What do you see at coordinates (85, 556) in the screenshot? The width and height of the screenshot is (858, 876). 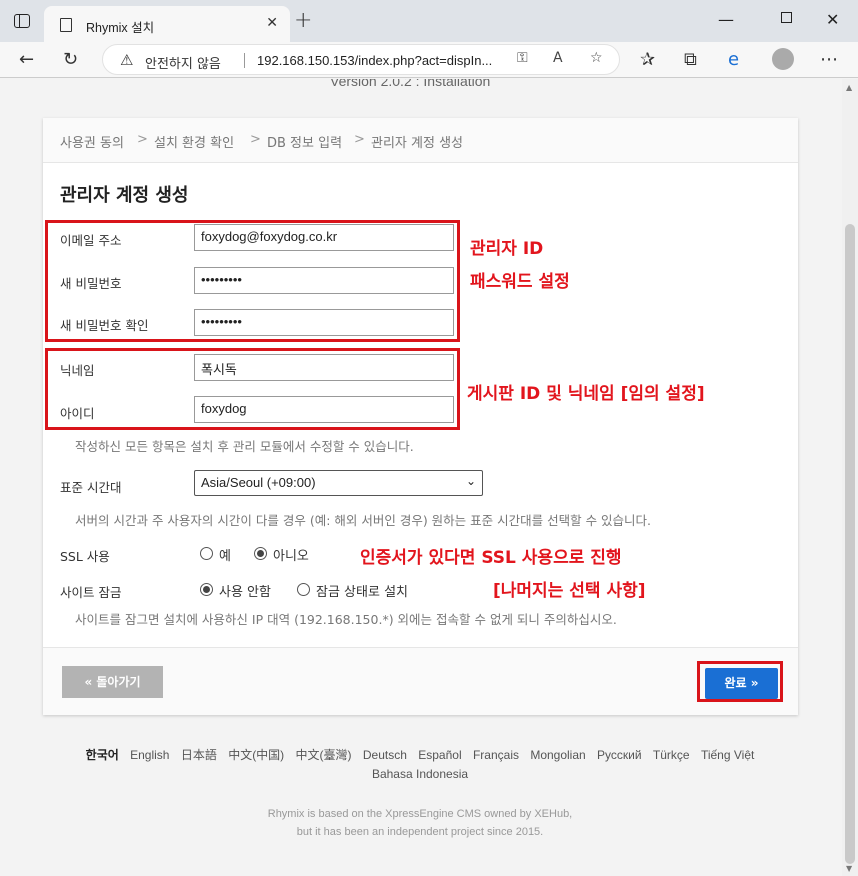 I see `ssl-label: SSL 사용` at bounding box center [85, 556].